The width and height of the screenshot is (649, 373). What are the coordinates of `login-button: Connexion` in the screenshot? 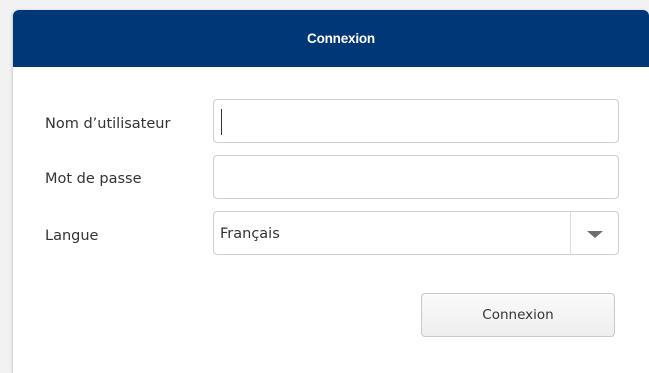 It's located at (518, 315).